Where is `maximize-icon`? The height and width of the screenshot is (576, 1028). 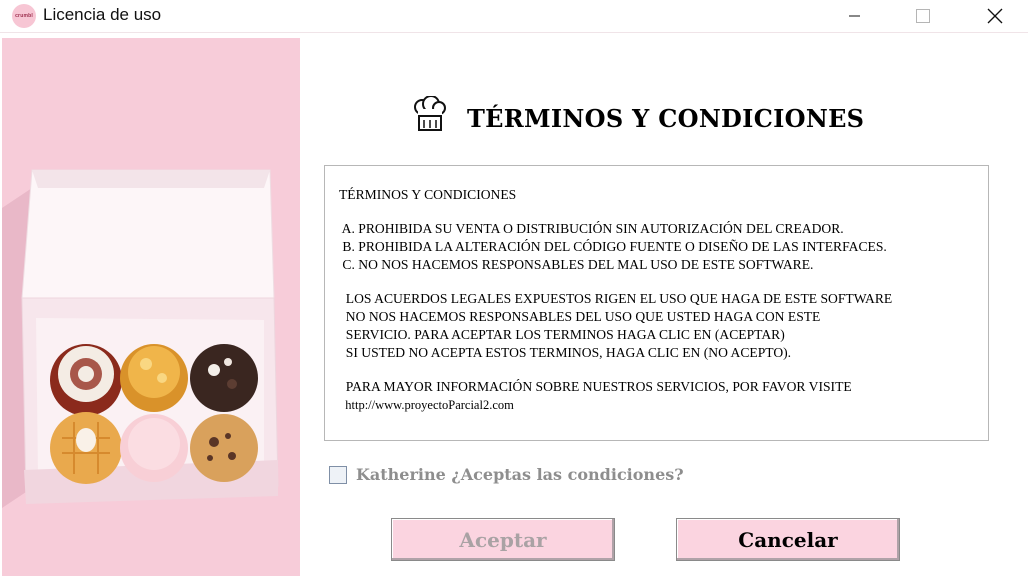 maximize-icon is located at coordinates (923, 16).